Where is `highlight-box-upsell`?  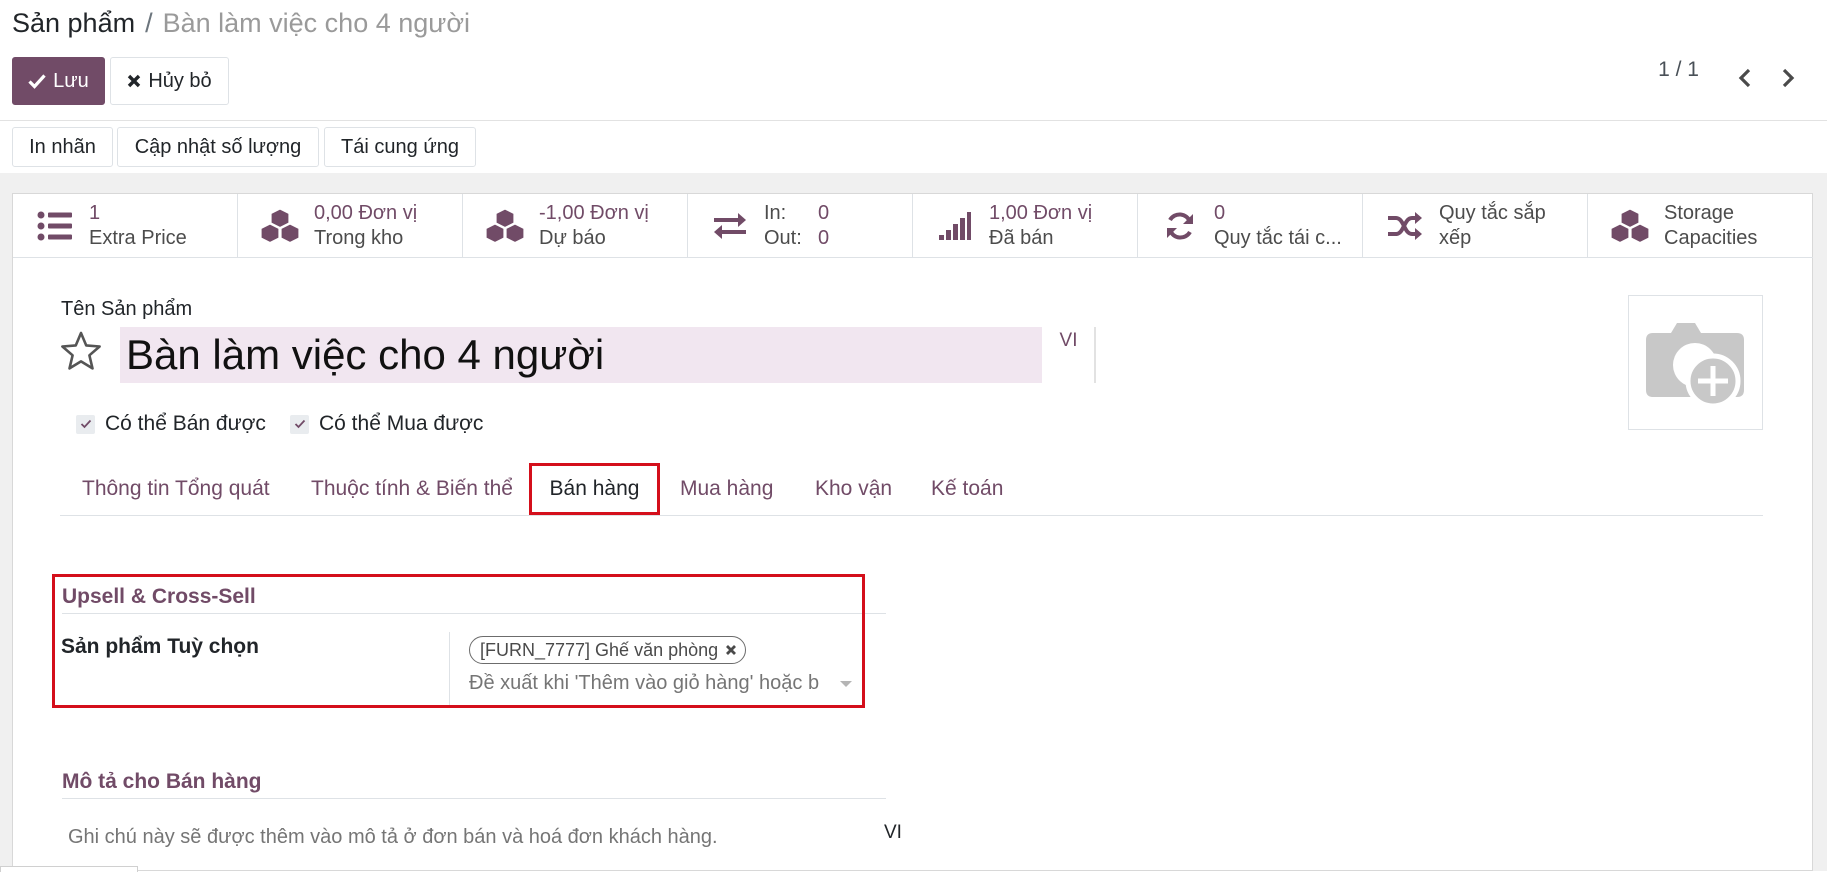 highlight-box-upsell is located at coordinates (458, 641).